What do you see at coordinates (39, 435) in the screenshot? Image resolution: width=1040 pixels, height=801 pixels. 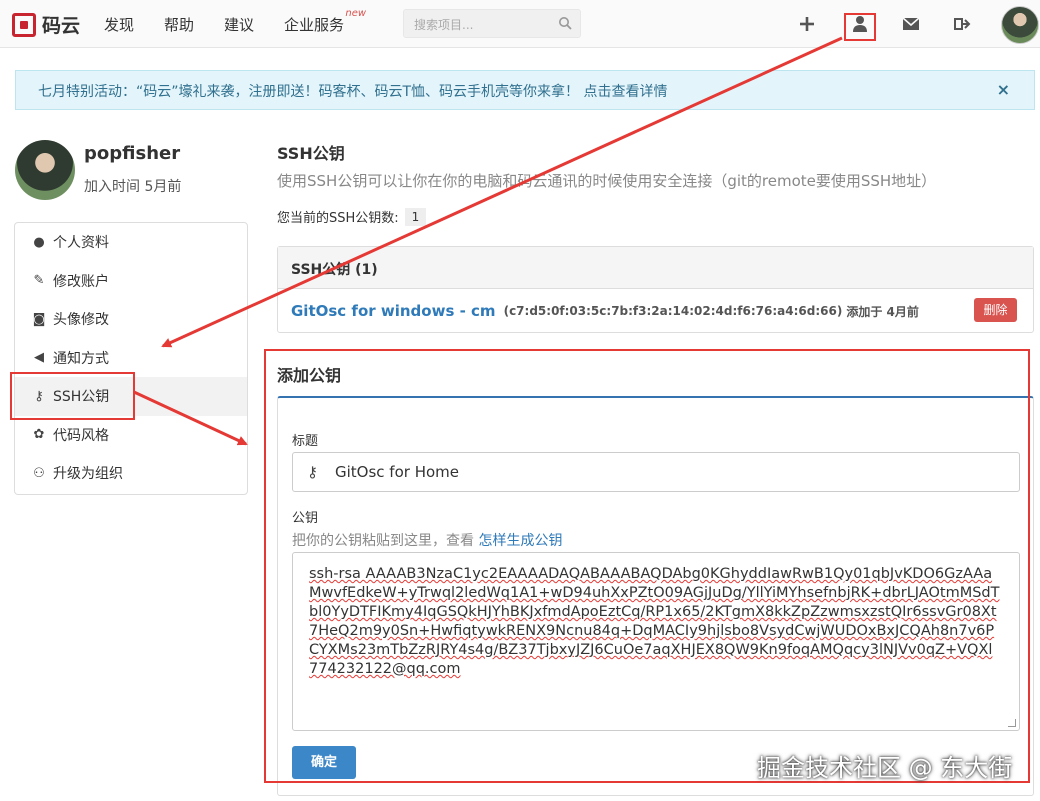 I see `palette-icon: ✿` at bounding box center [39, 435].